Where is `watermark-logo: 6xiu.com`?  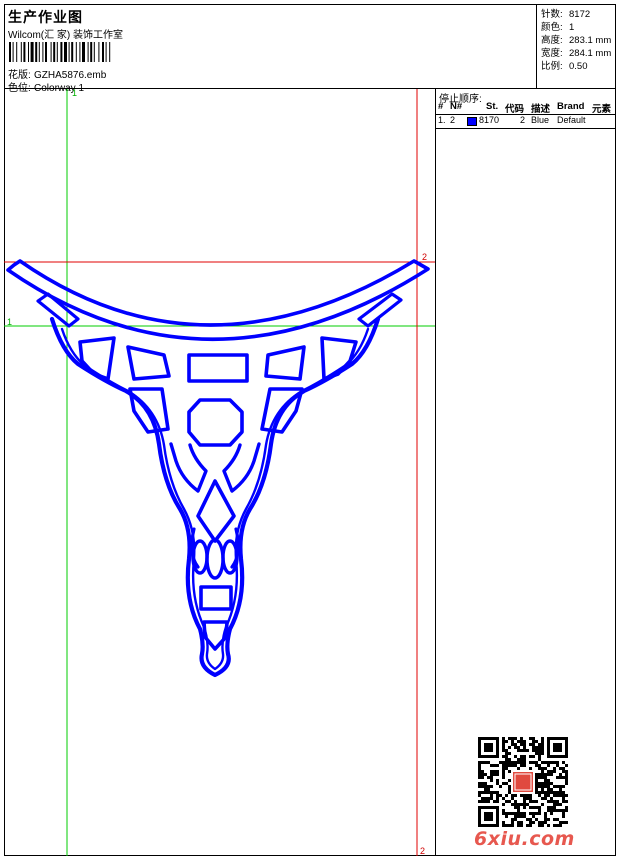 watermark-logo: 6xiu.com is located at coordinates (524, 839).